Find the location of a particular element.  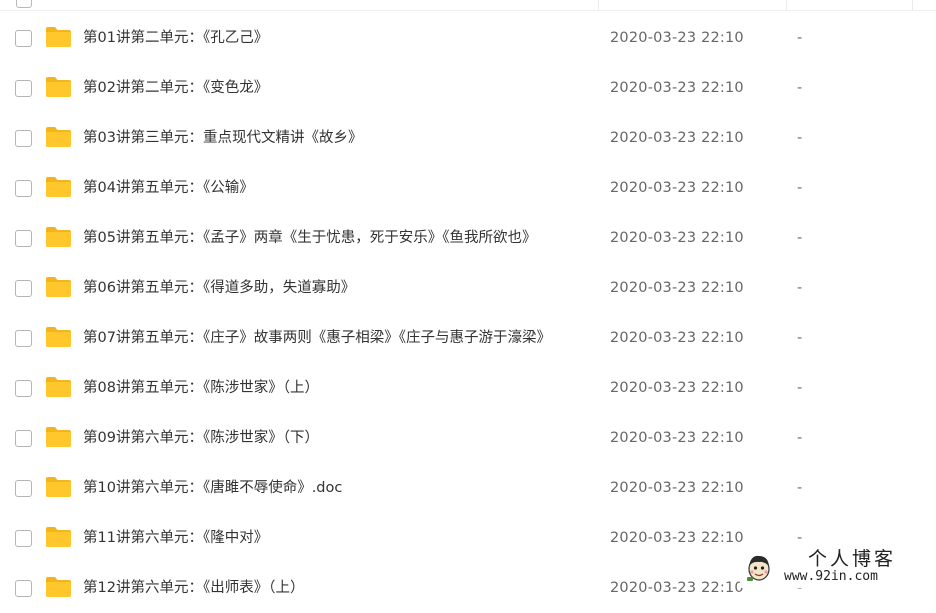

file-name: 第12讲第六单元：《出师表》（上） is located at coordinates (193, 588).